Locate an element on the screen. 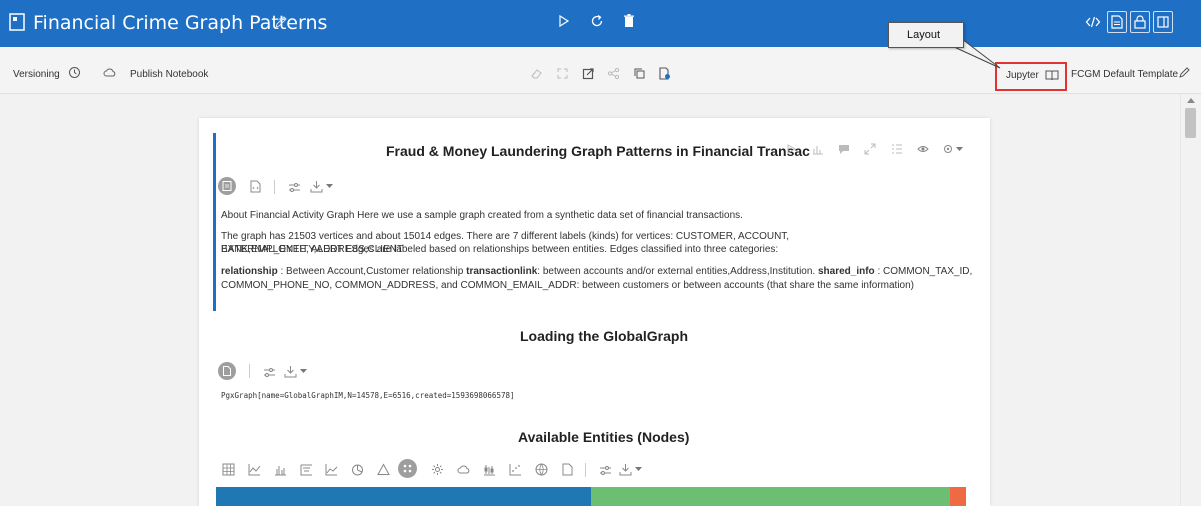 Image resolution: width=1201 pixels, height=506 pixels. report-view-button is located at coordinates (1117, 22).